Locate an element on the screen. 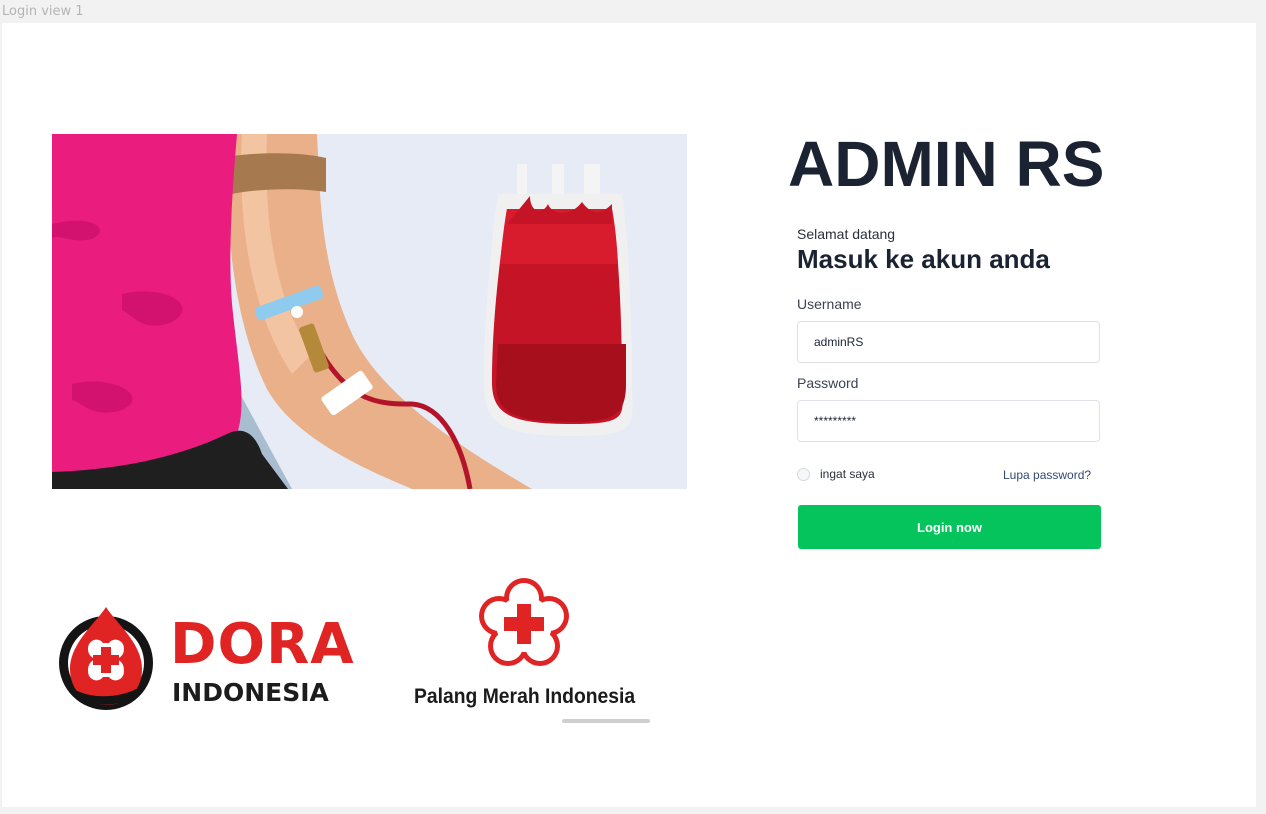 This screenshot has height=814, width=1266. password-input is located at coordinates (948, 421).